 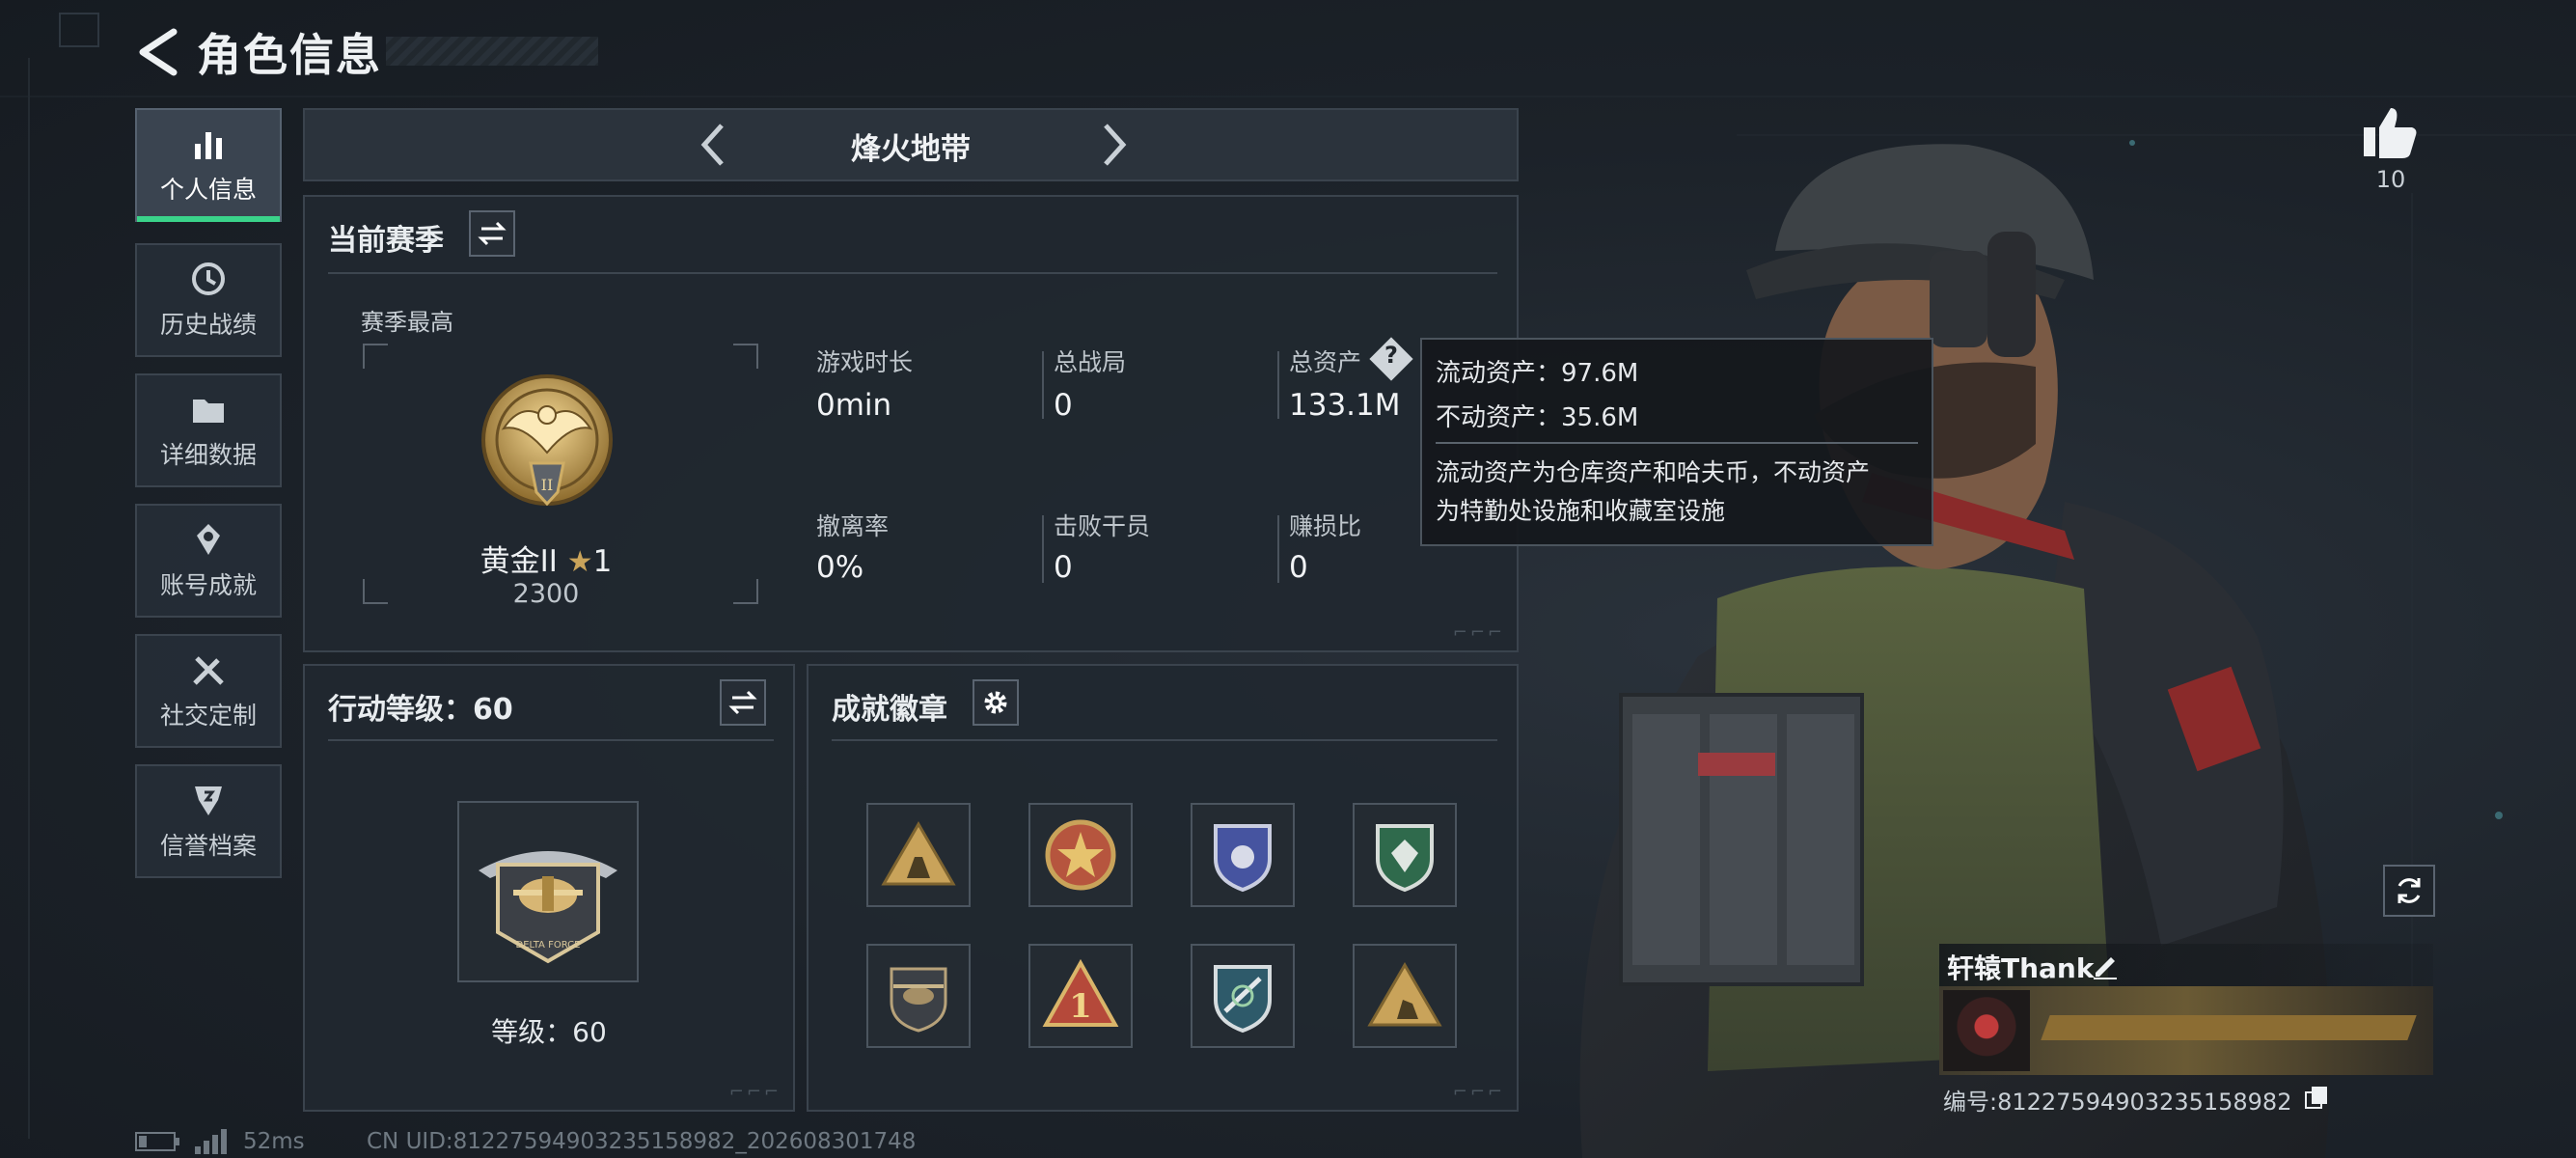 I want to click on stat-value: 0min, so click(x=854, y=405).